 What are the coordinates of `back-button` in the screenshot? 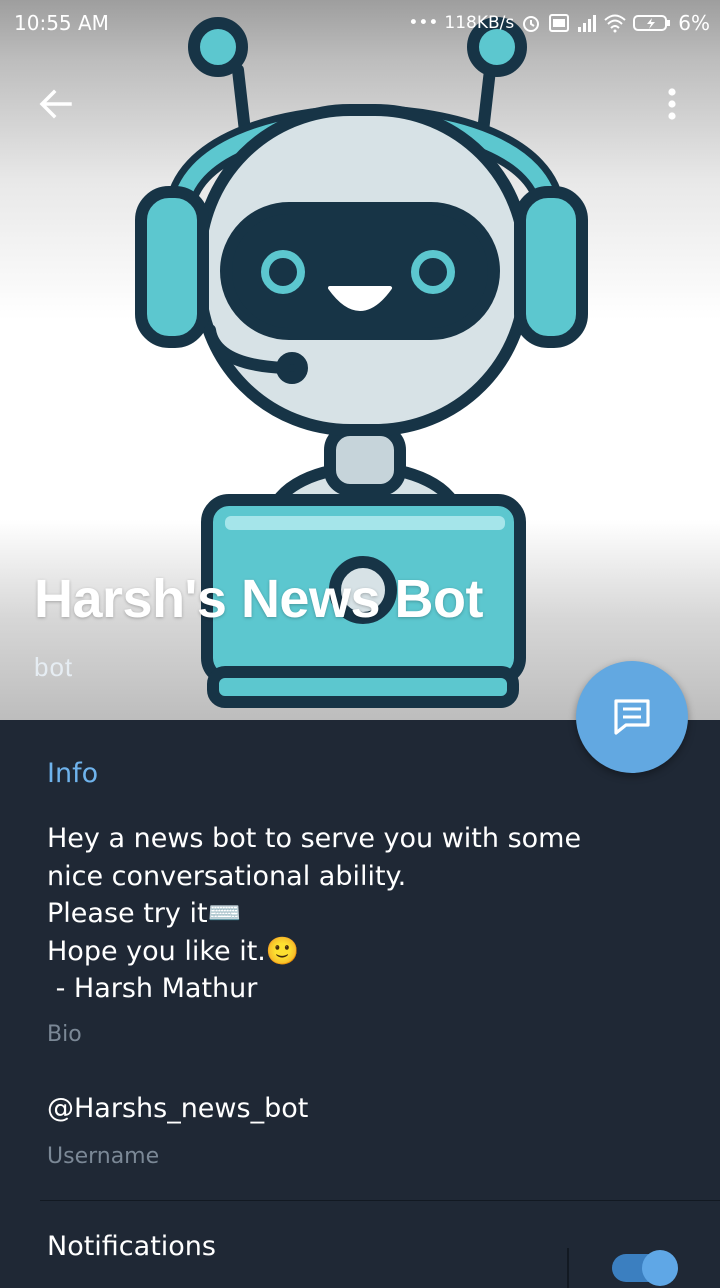 It's located at (56, 104).